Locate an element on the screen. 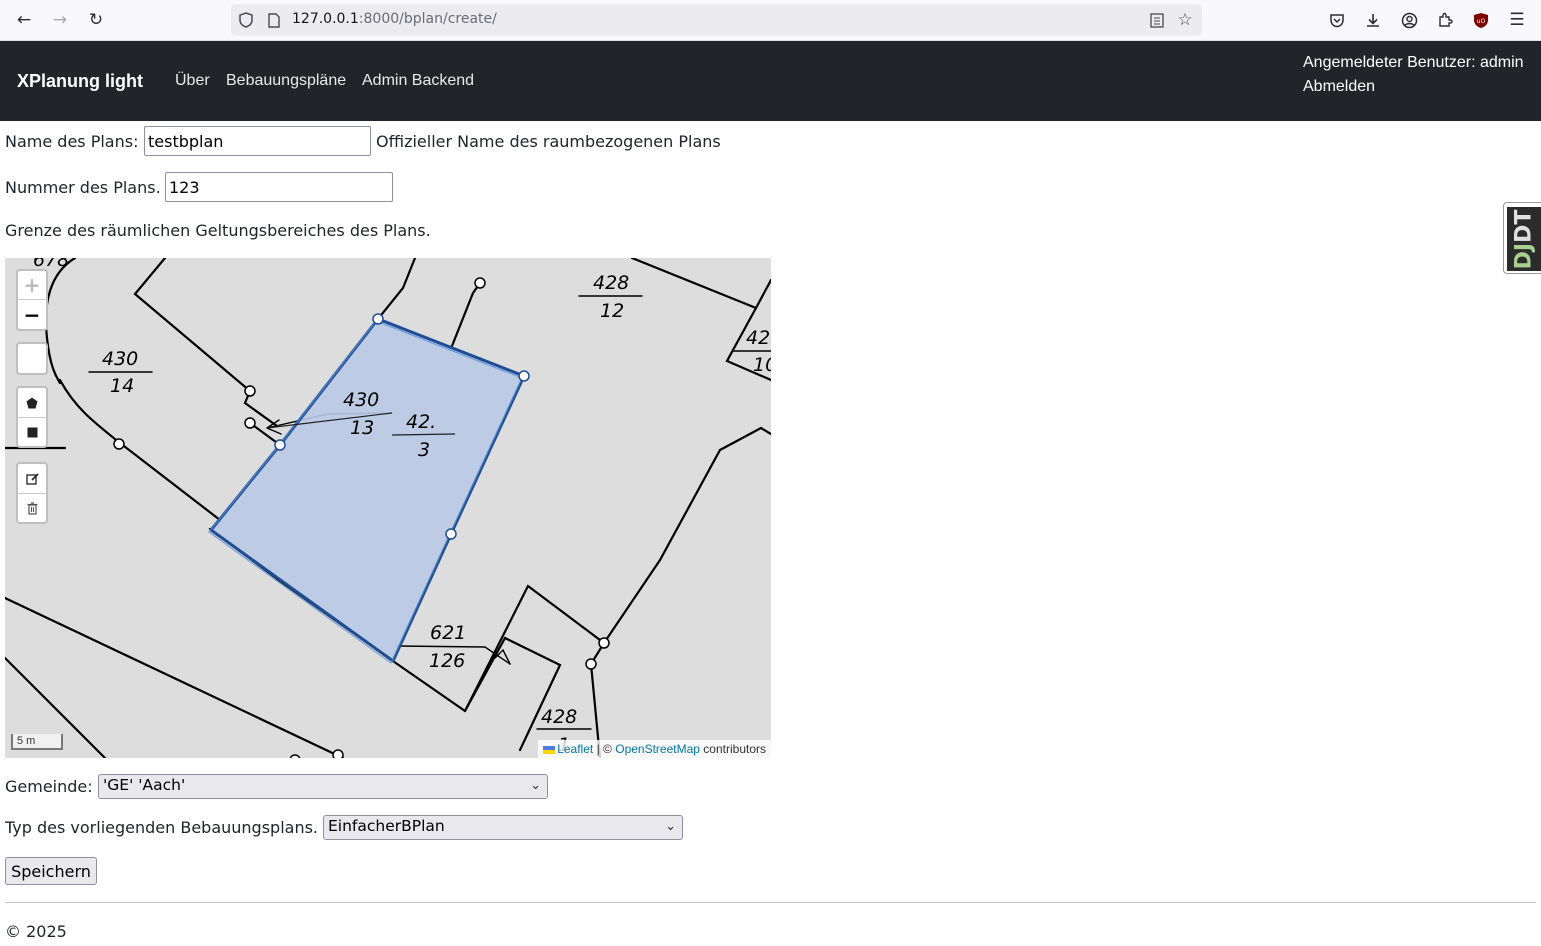 The height and width of the screenshot is (946, 1541). openstreetmap-link: OpenStreetMap is located at coordinates (657, 749).